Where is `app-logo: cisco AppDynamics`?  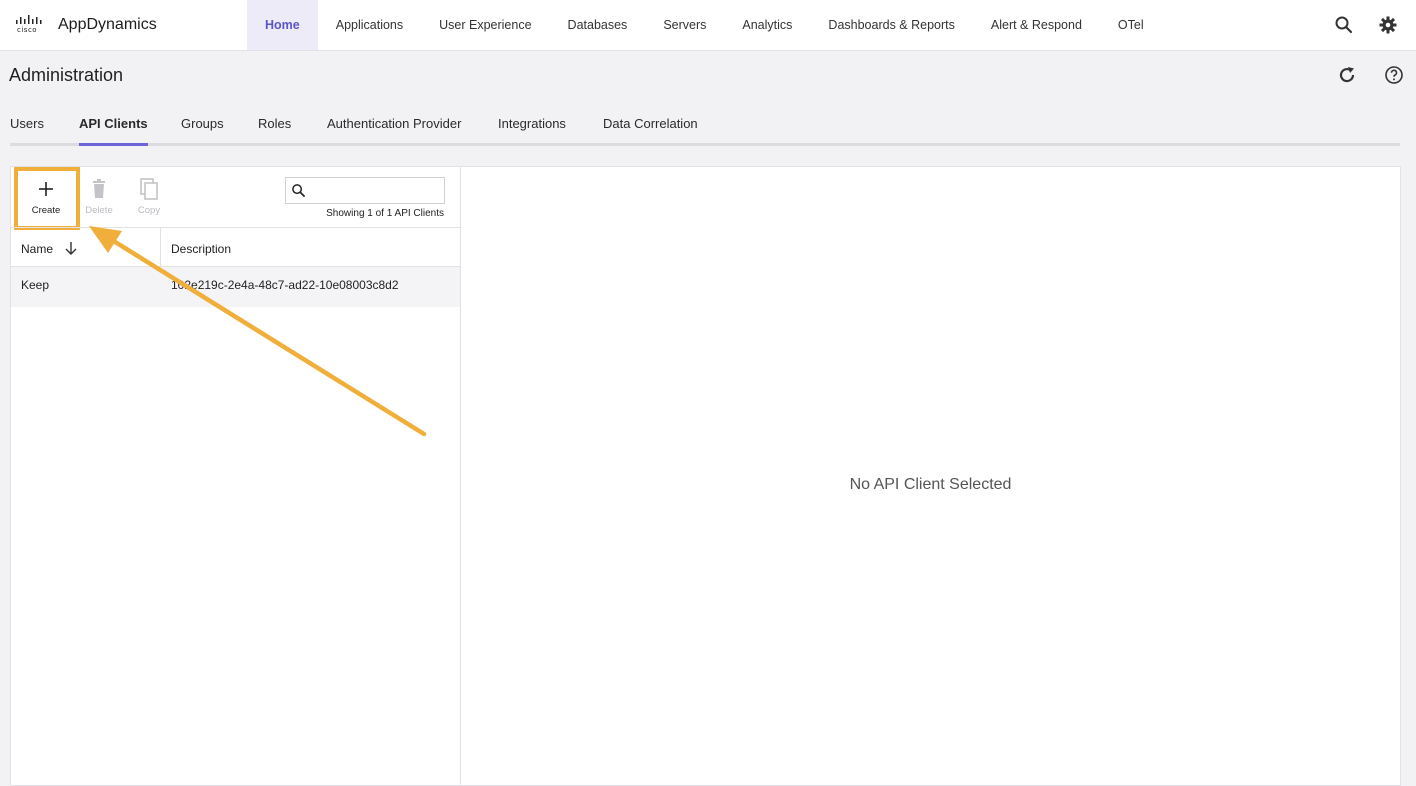
app-logo: cisco AppDynamics is located at coordinates (86, 25).